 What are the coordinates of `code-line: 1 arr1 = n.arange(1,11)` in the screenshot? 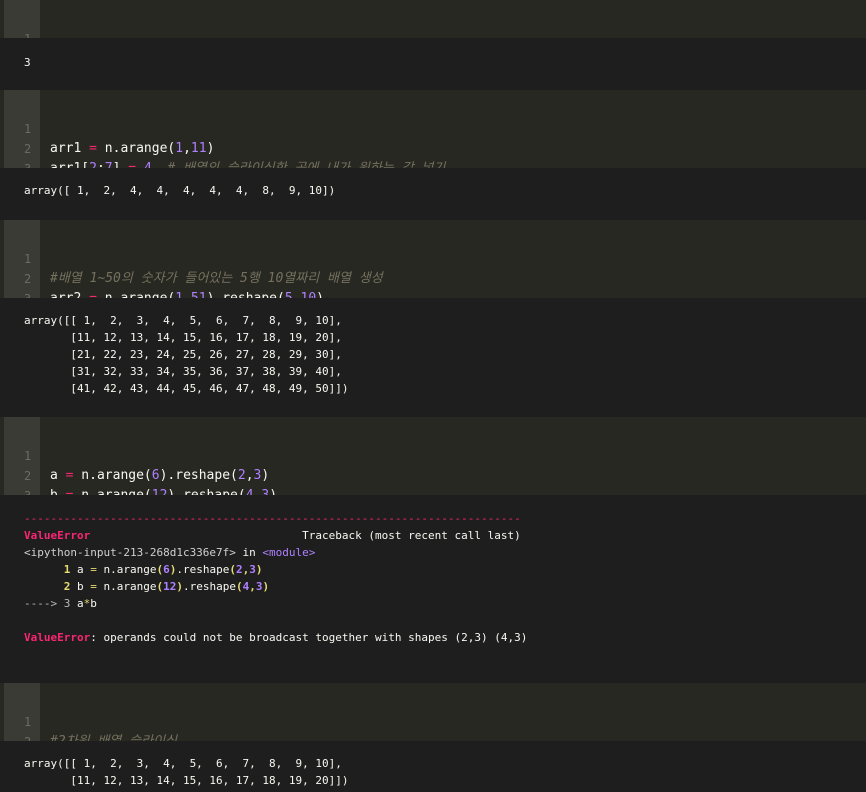 It's located at (107, 127).